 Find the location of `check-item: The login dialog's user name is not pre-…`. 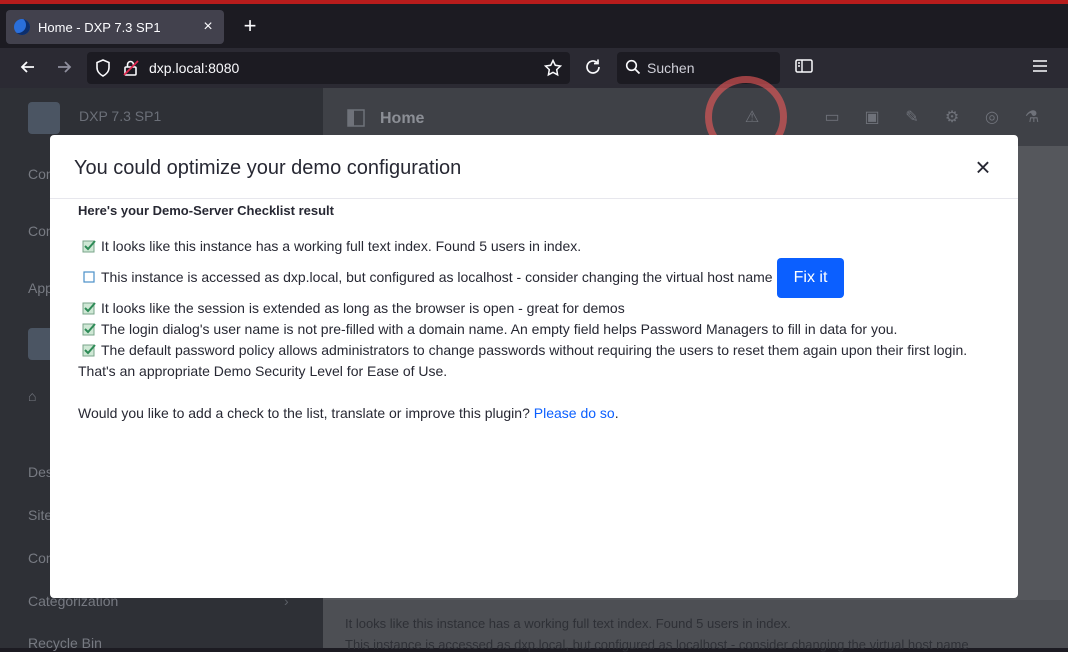

check-item: The login dialog's user name is not pre-… is located at coordinates (489, 329).